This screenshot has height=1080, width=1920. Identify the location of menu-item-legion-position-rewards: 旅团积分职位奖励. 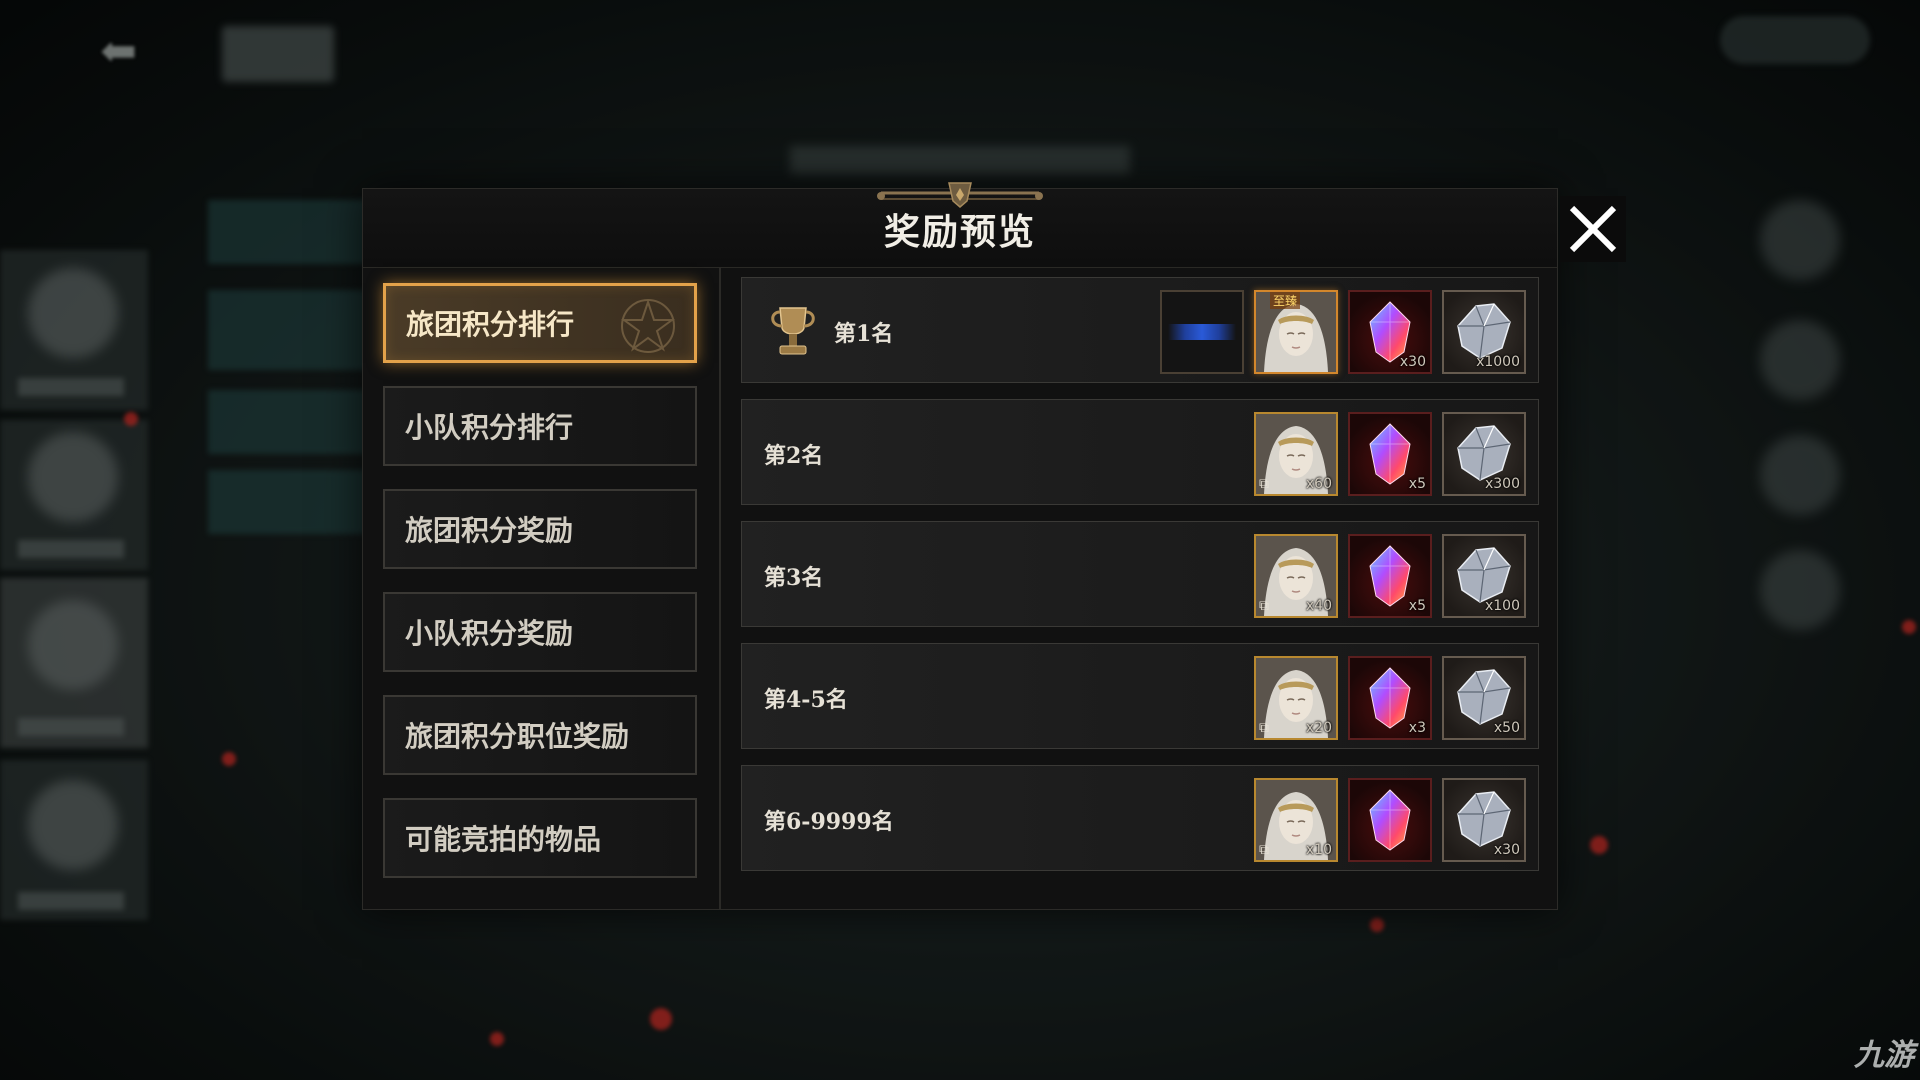
(540, 735).